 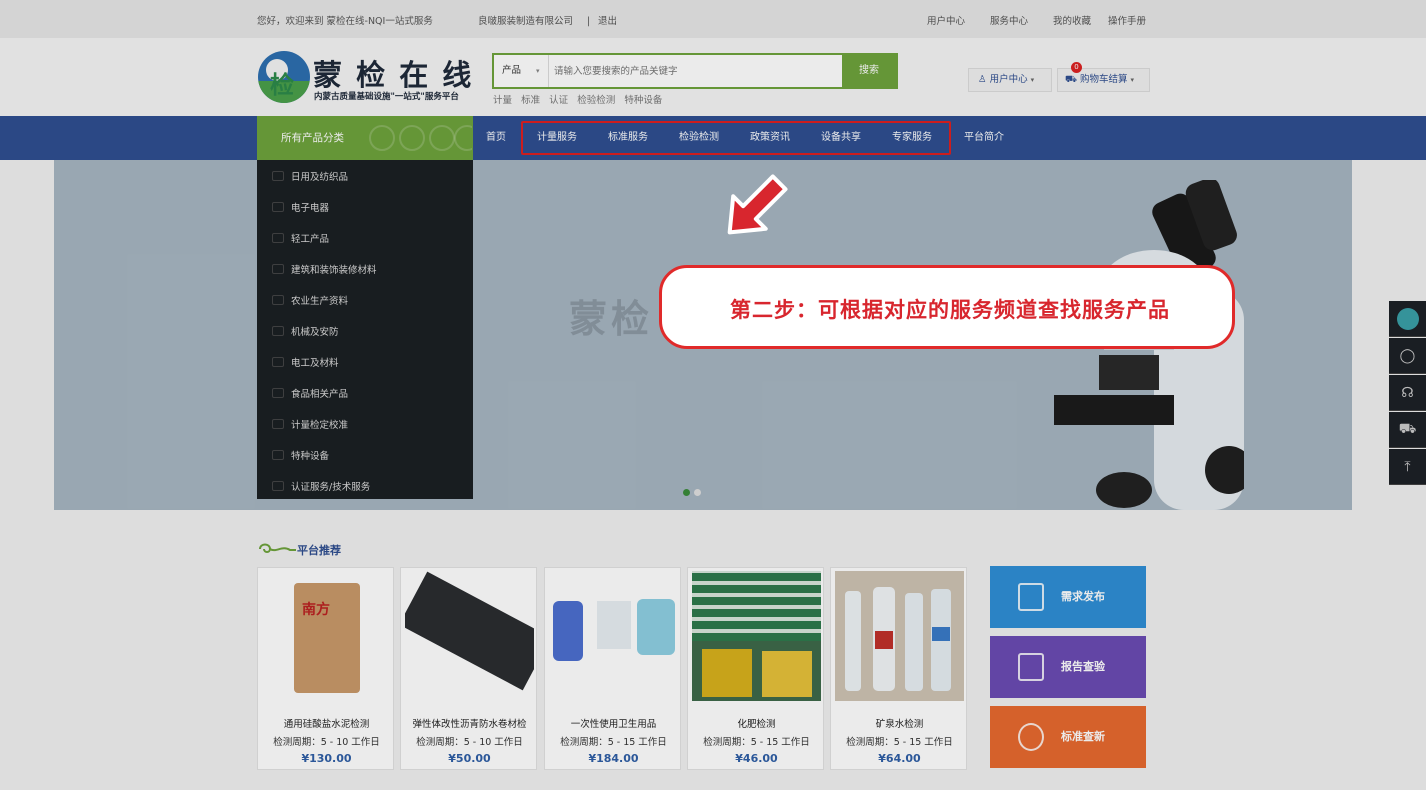 What do you see at coordinates (1407, 356) in the screenshot?
I see `chat-icon: ◯` at bounding box center [1407, 356].